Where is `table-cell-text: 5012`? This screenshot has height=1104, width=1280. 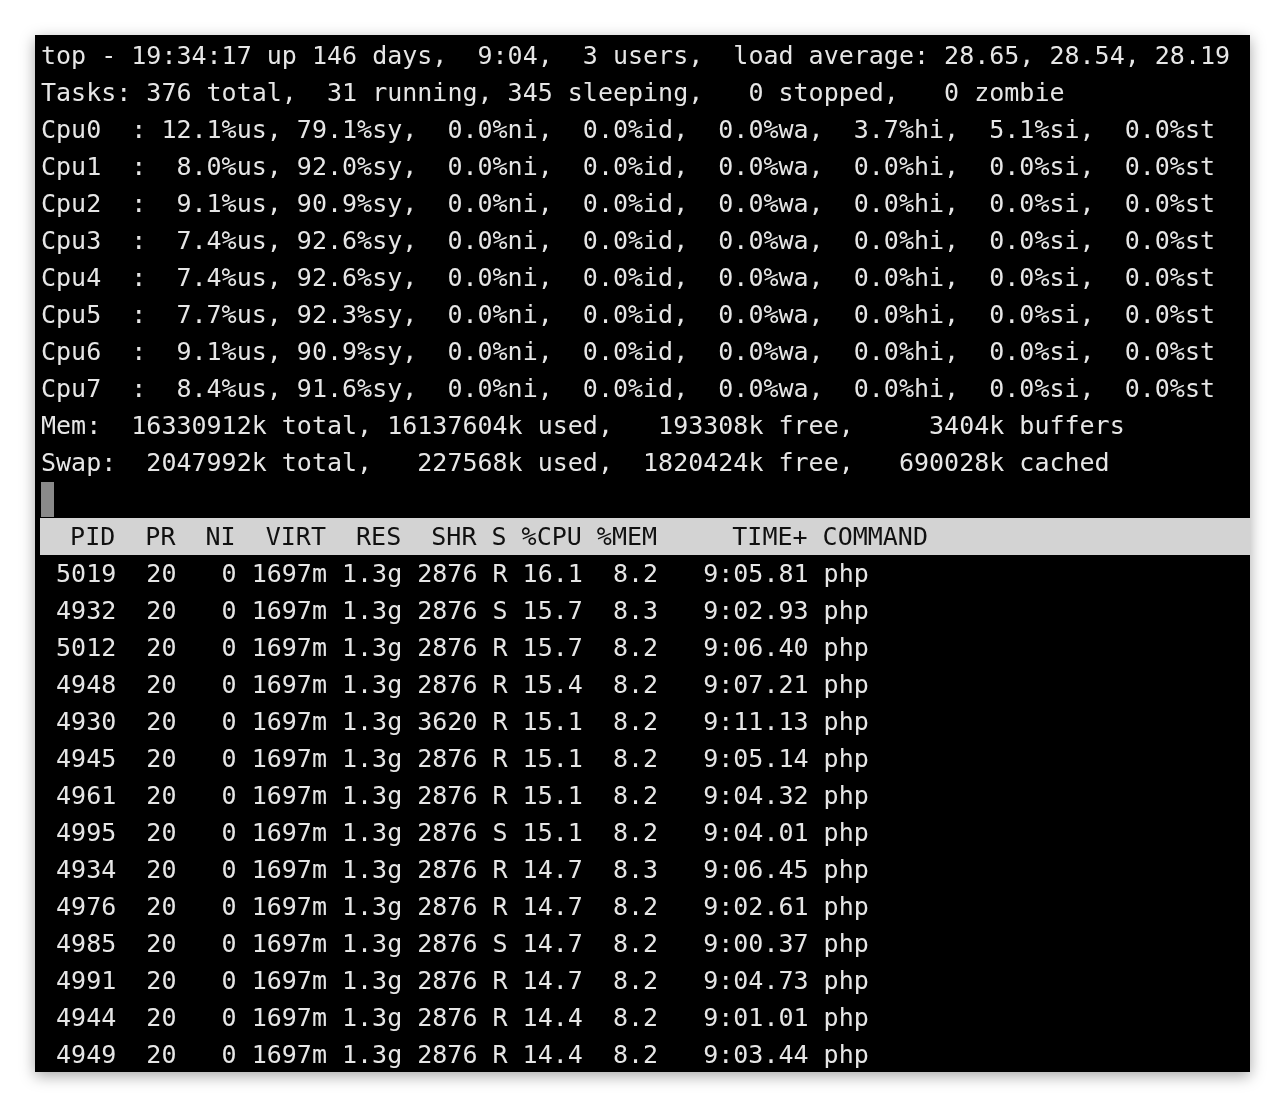 table-cell-text: 5012 is located at coordinates (86, 648).